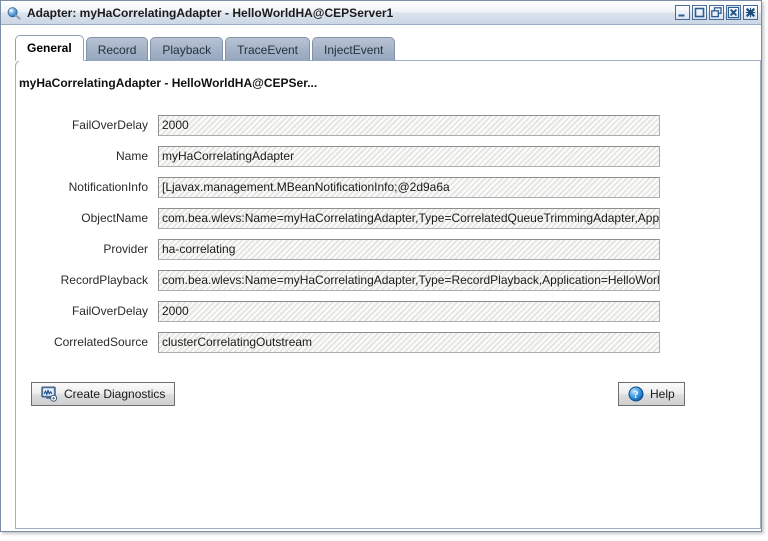  I want to click on tab-traceevent: TraceEvent, so click(268, 49).